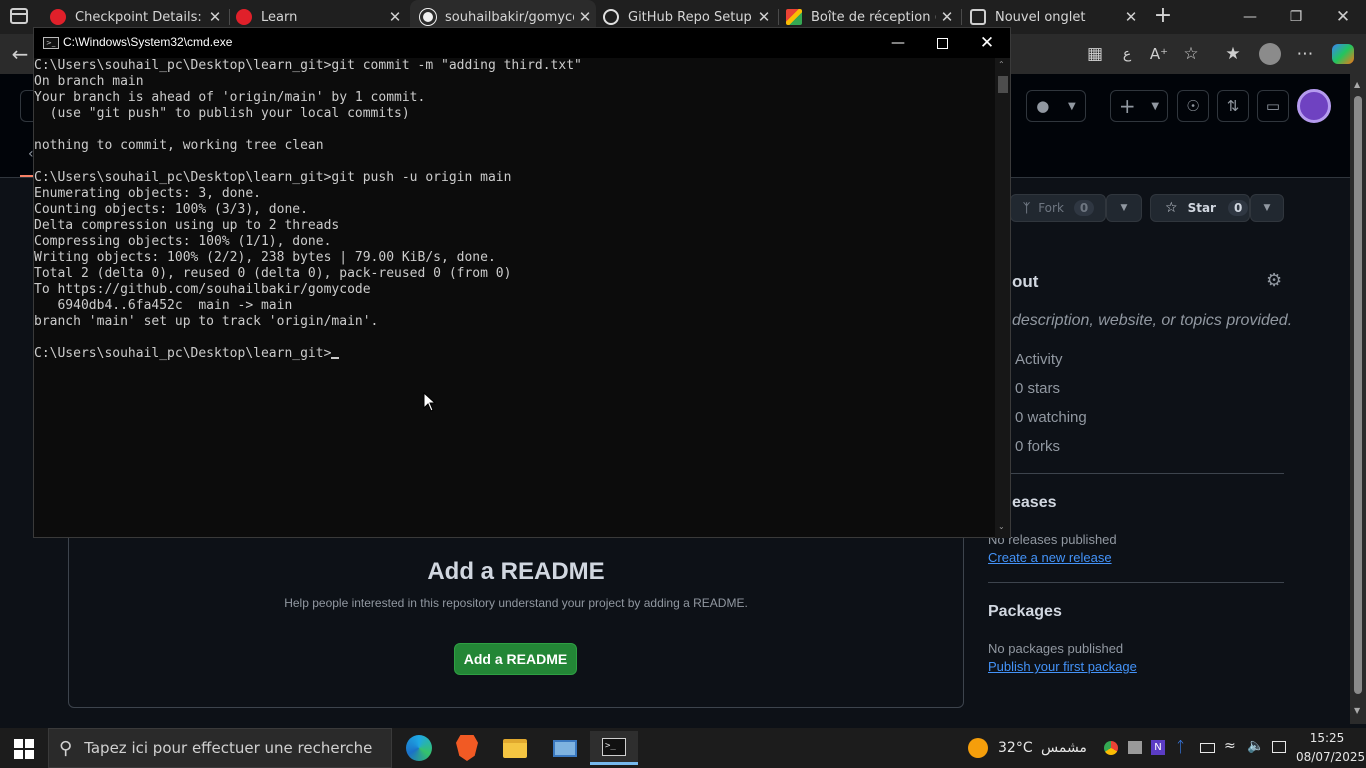  What do you see at coordinates (1296, 17) in the screenshot?
I see `restore-button: ❐` at bounding box center [1296, 17].